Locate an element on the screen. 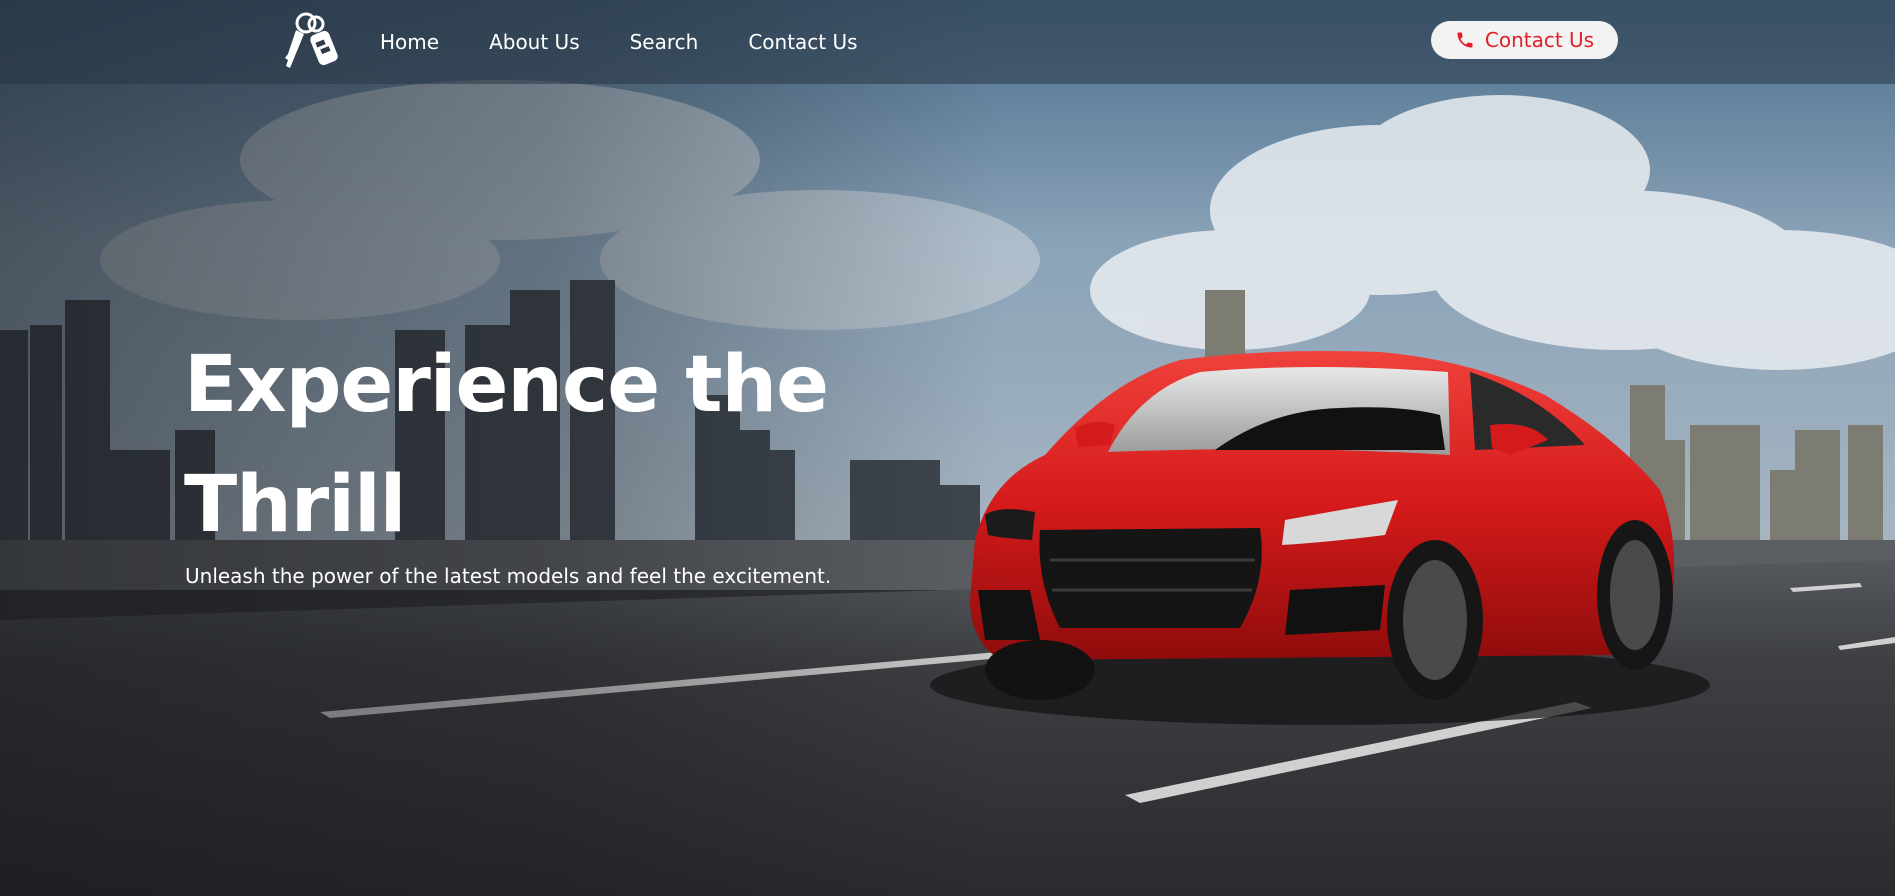 Image resolution: width=1895 pixels, height=896 pixels. hero-title-line-1: Experience the is located at coordinates (506, 385).